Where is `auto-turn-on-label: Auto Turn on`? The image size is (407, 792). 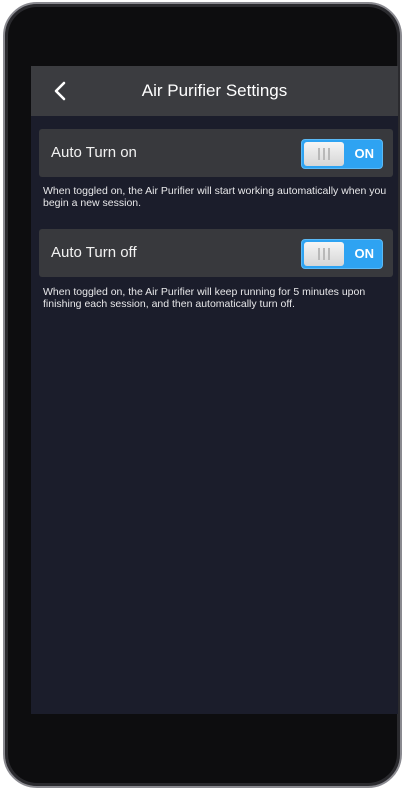 auto-turn-on-label: Auto Turn on is located at coordinates (94, 152).